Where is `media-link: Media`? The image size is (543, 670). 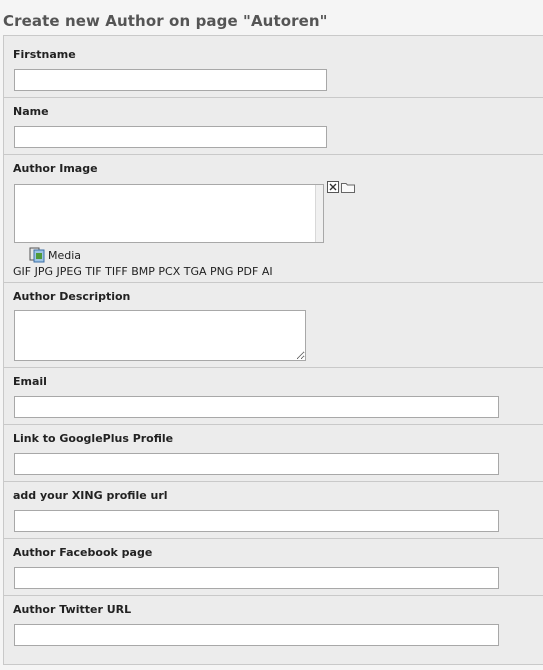
media-link: Media is located at coordinates (55, 255).